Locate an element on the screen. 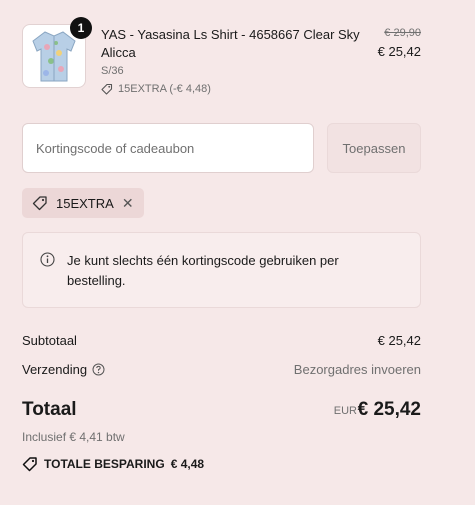 This screenshot has width=475, height=505. shipping-value: Bezorgadres invoeren is located at coordinates (357, 369).